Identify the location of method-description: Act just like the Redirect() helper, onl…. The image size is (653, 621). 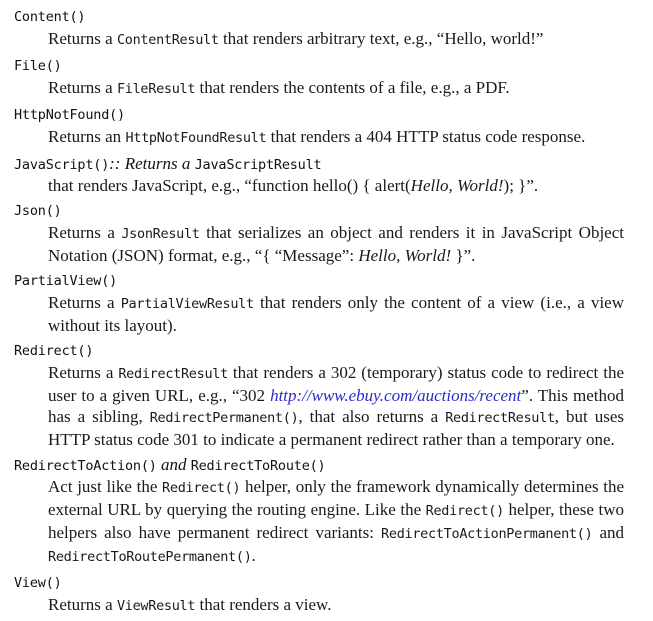
(336, 524).